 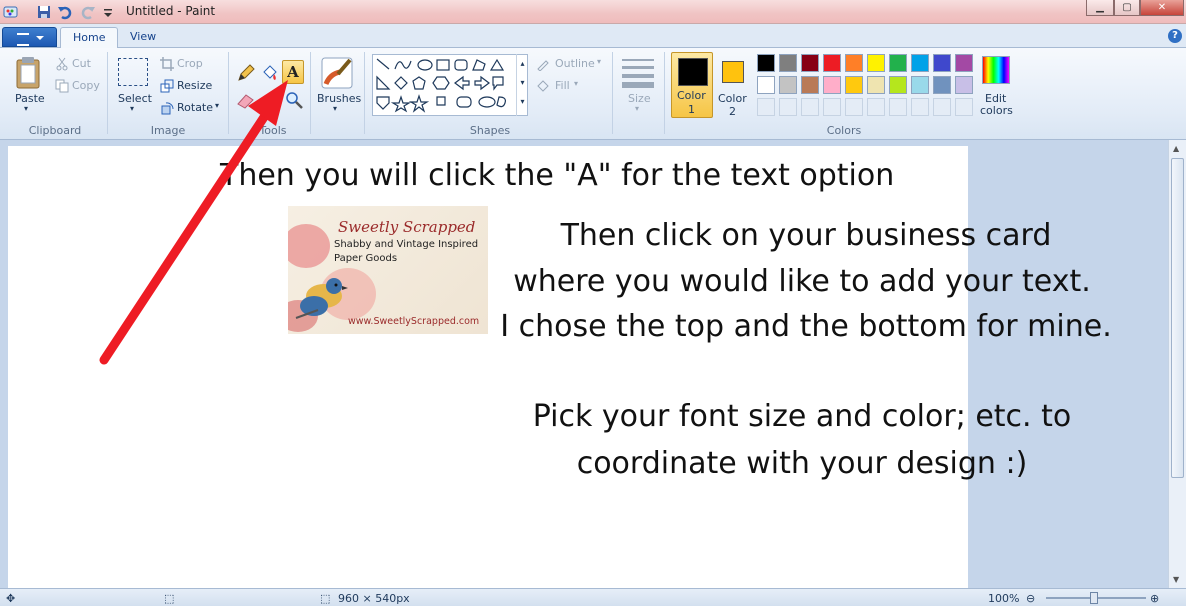 I want to click on resize-label: Resize, so click(x=194, y=85).